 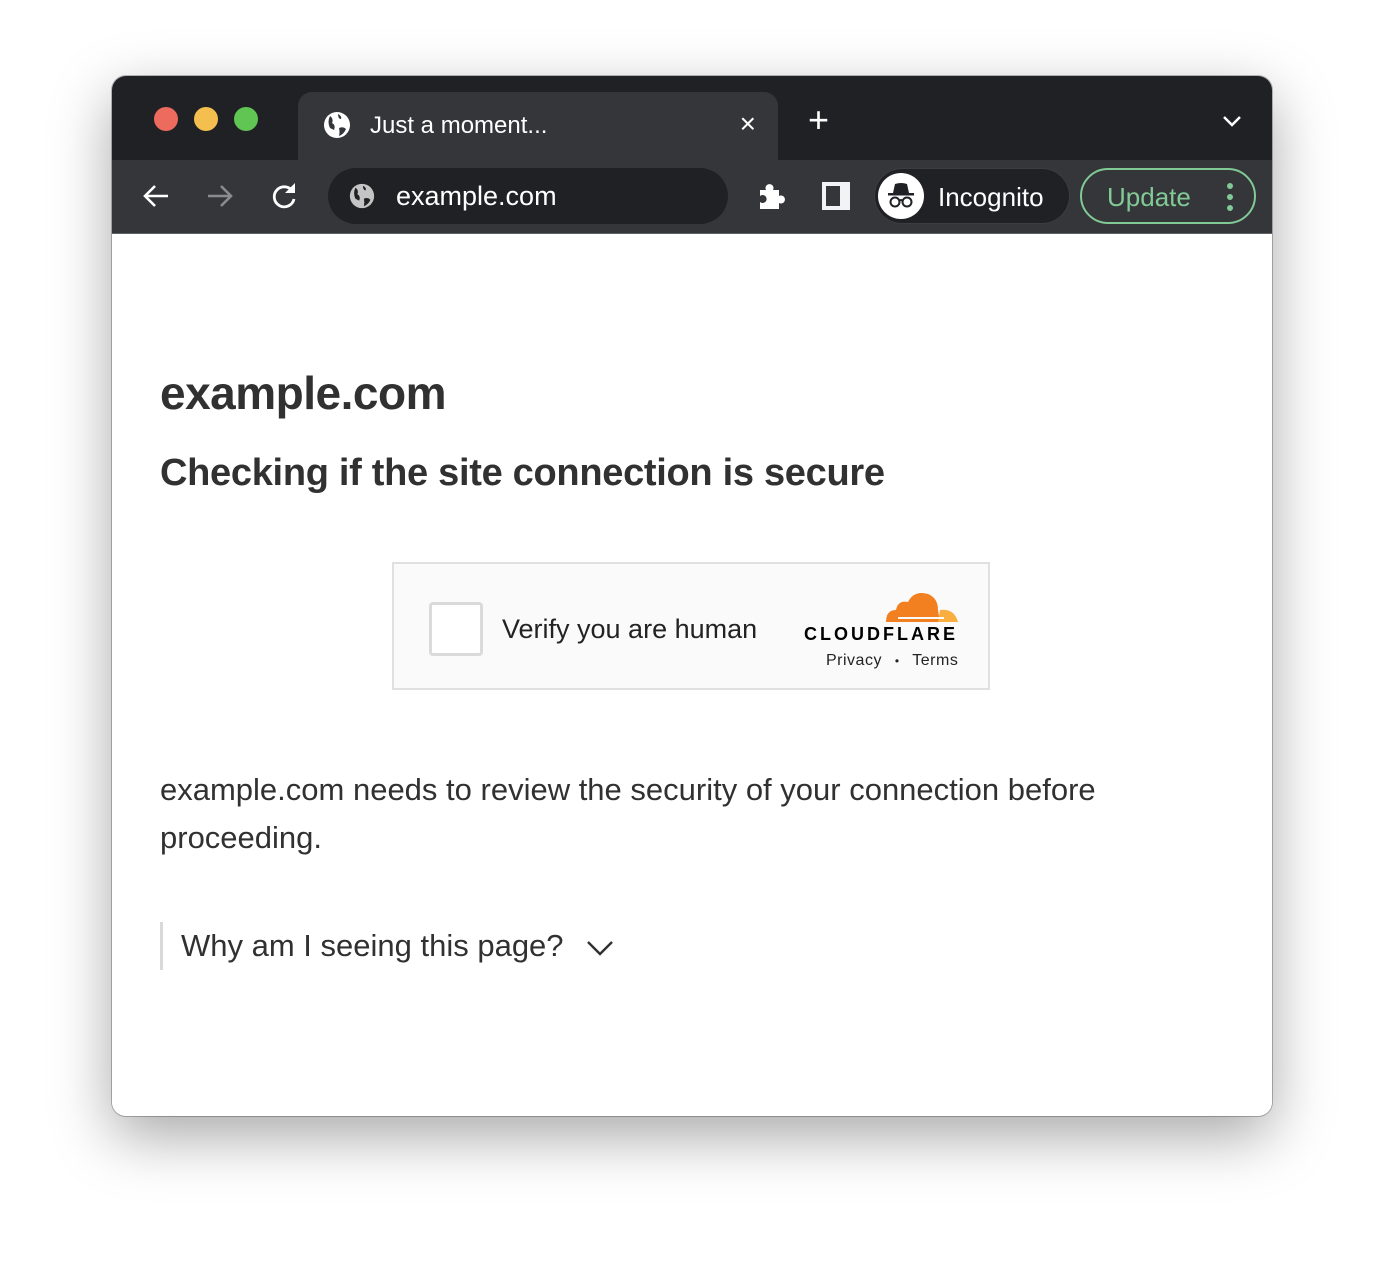 What do you see at coordinates (1230, 197) in the screenshot?
I see `more-vertical-icon` at bounding box center [1230, 197].